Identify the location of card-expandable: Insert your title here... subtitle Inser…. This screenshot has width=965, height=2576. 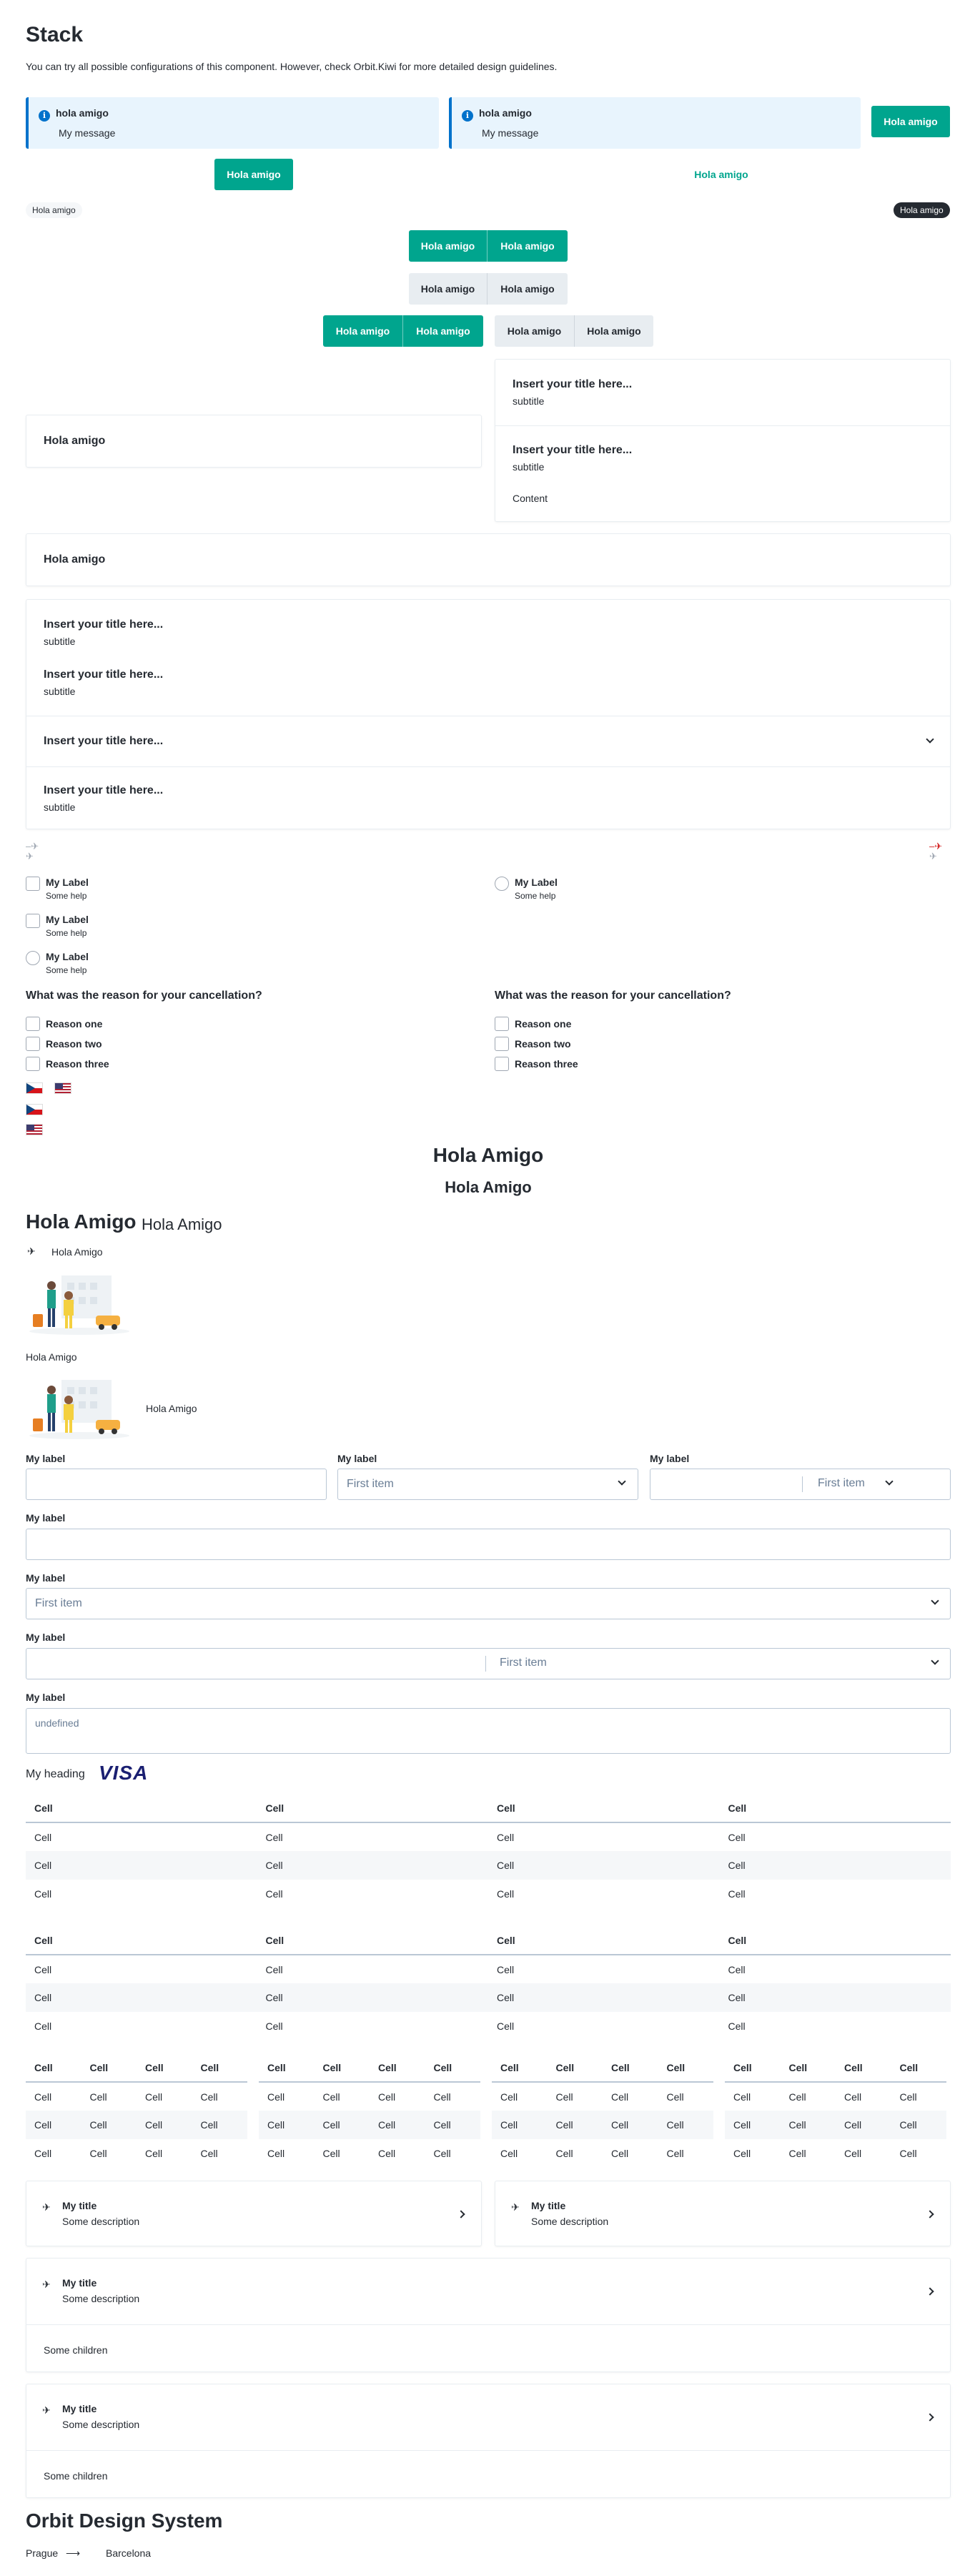
(489, 714).